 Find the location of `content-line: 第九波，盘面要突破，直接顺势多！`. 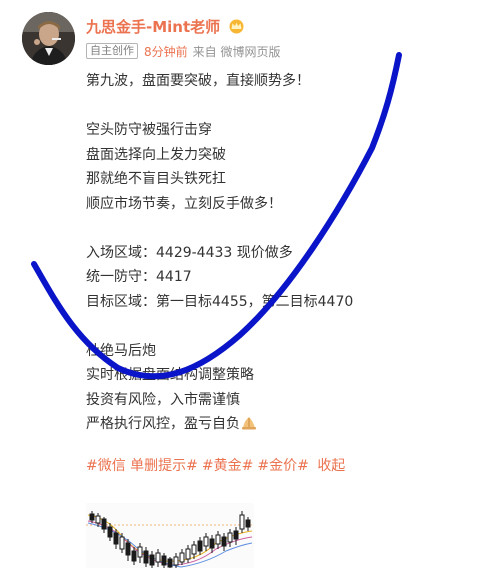

content-line: 第九波，盘面要突破，直接顺势多！ is located at coordinates (198, 81).